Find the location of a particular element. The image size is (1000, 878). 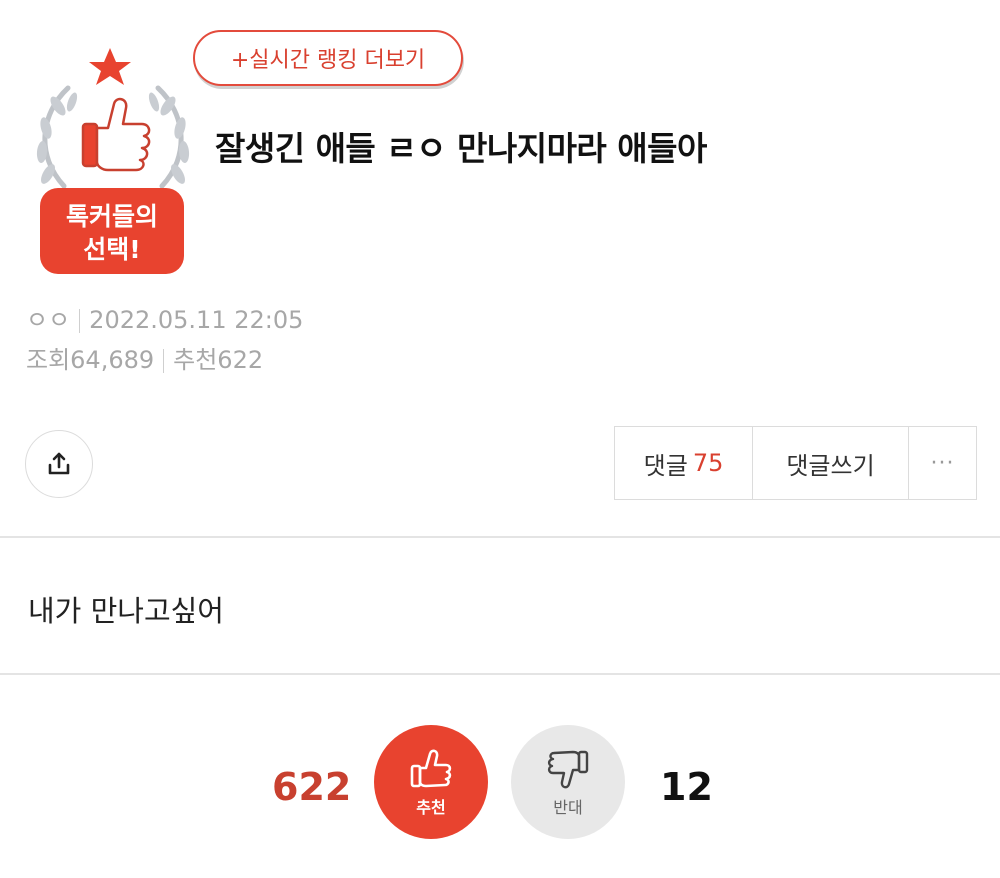

post-body: 내가 만나고싶어 is located at coordinates (126, 611).